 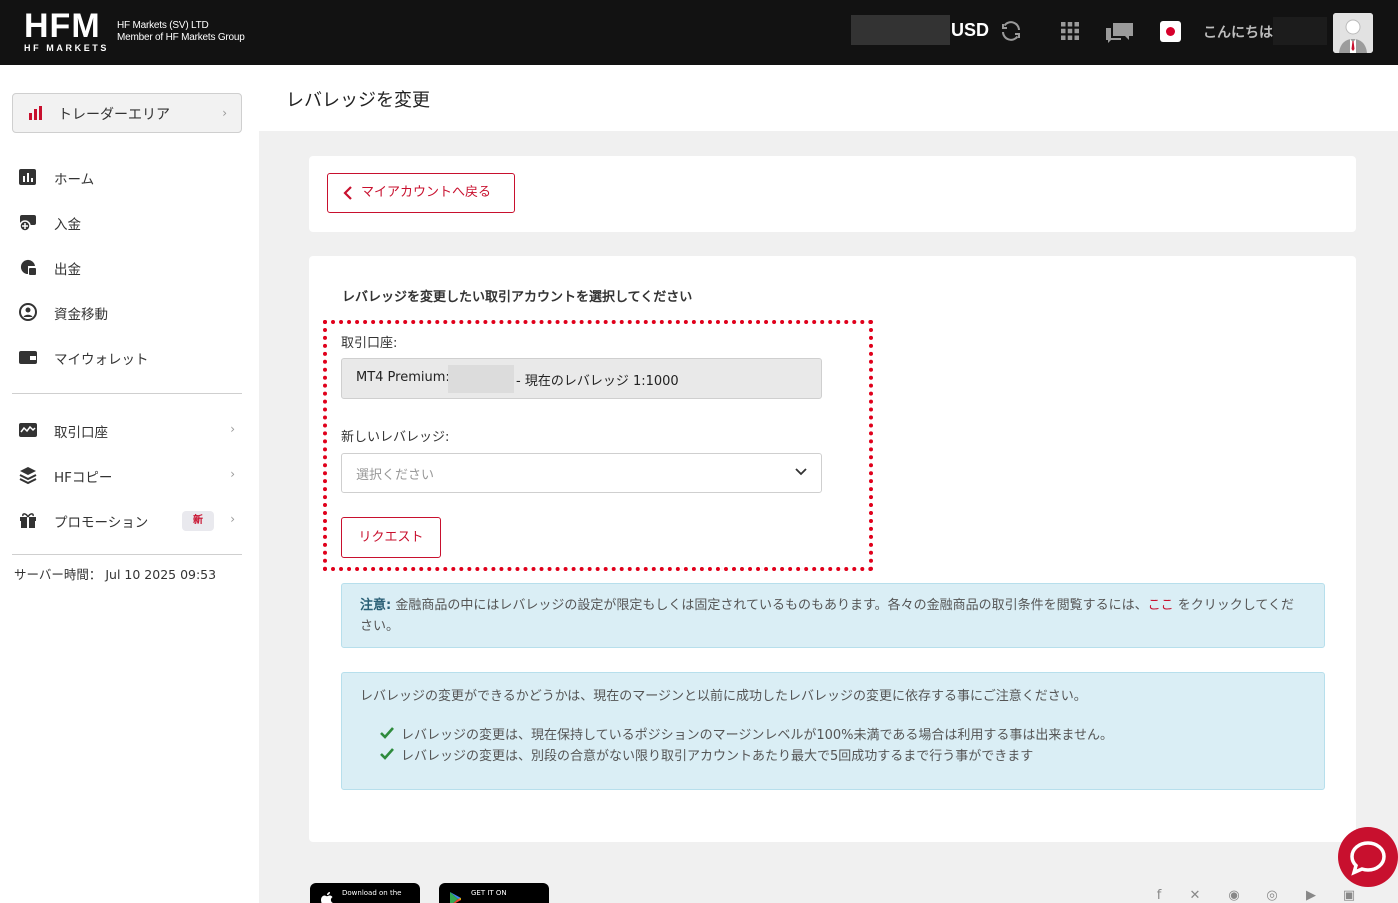 I want to click on note-label: 注意:, so click(x=376, y=605).